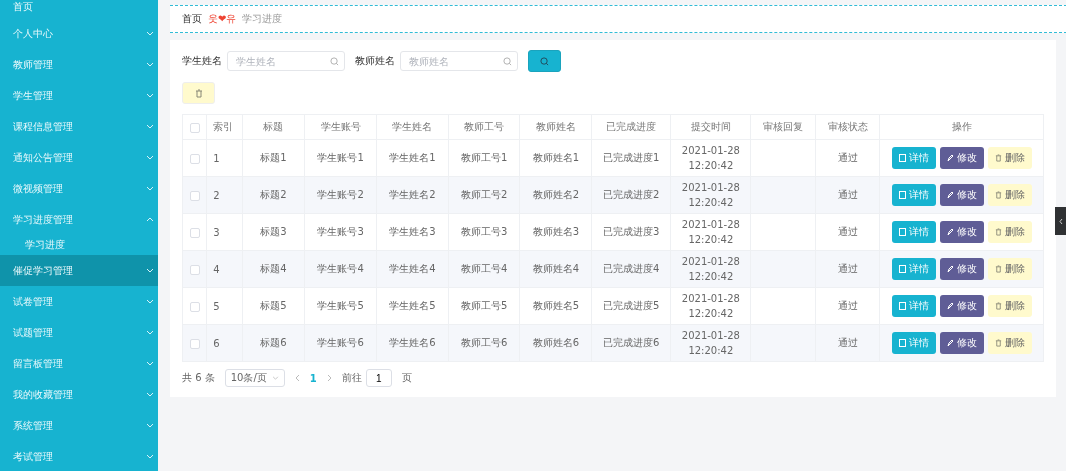 Image resolution: width=1066 pixels, height=471 pixels. What do you see at coordinates (484, 194) in the screenshot?
I see `table-cell: 教师工号2` at bounding box center [484, 194].